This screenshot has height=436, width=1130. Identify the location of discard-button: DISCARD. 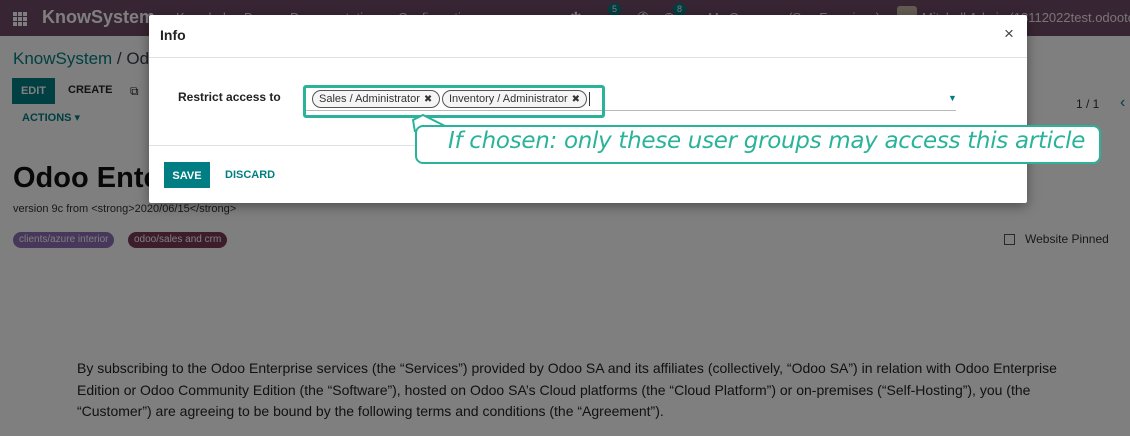
(250, 175).